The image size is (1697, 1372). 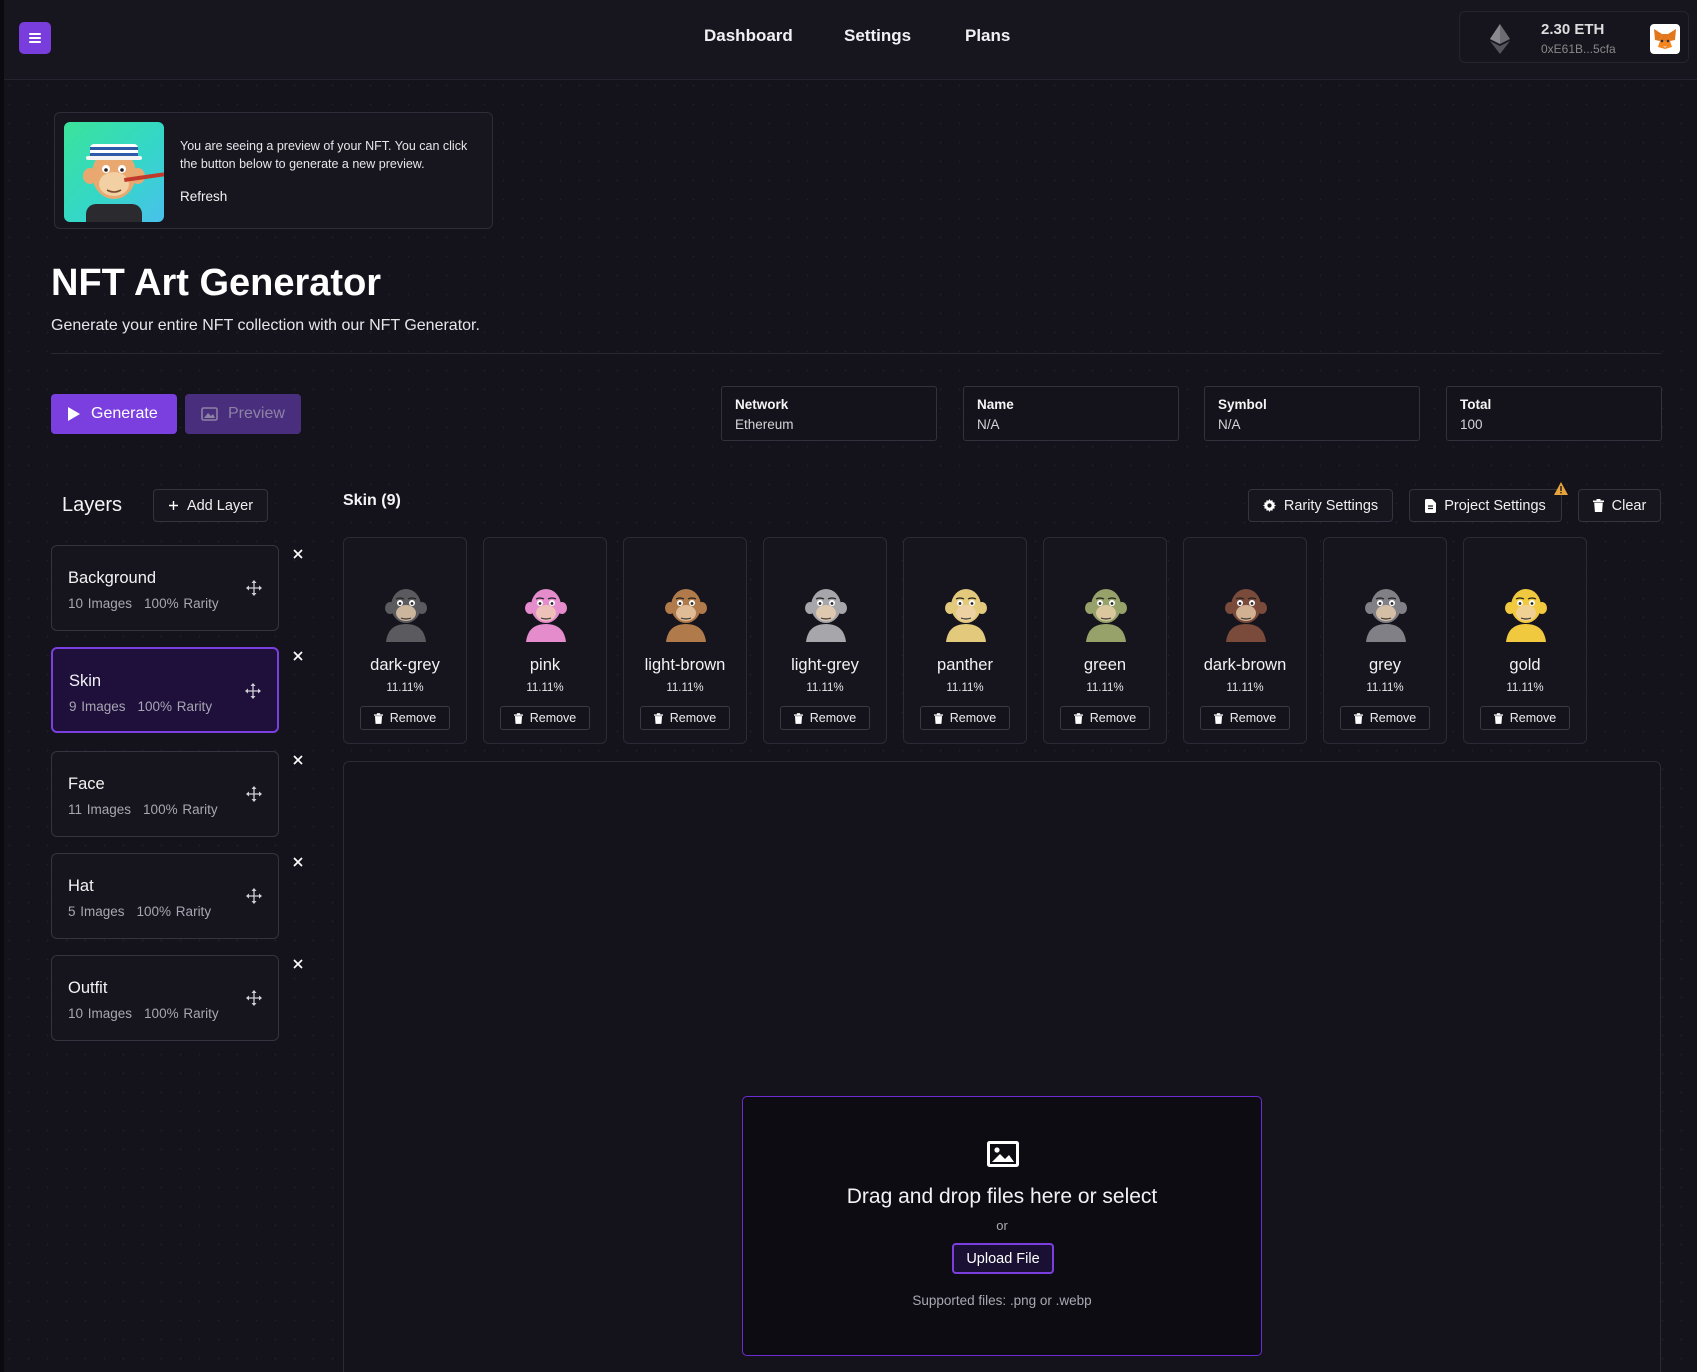 I want to click on layer-image-count: 5 Images, so click(x=96, y=911).